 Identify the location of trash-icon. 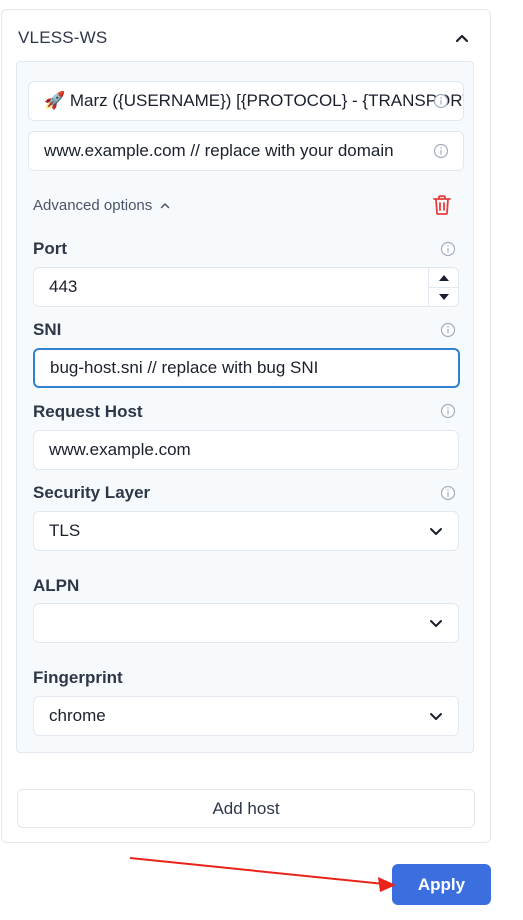
(442, 205).